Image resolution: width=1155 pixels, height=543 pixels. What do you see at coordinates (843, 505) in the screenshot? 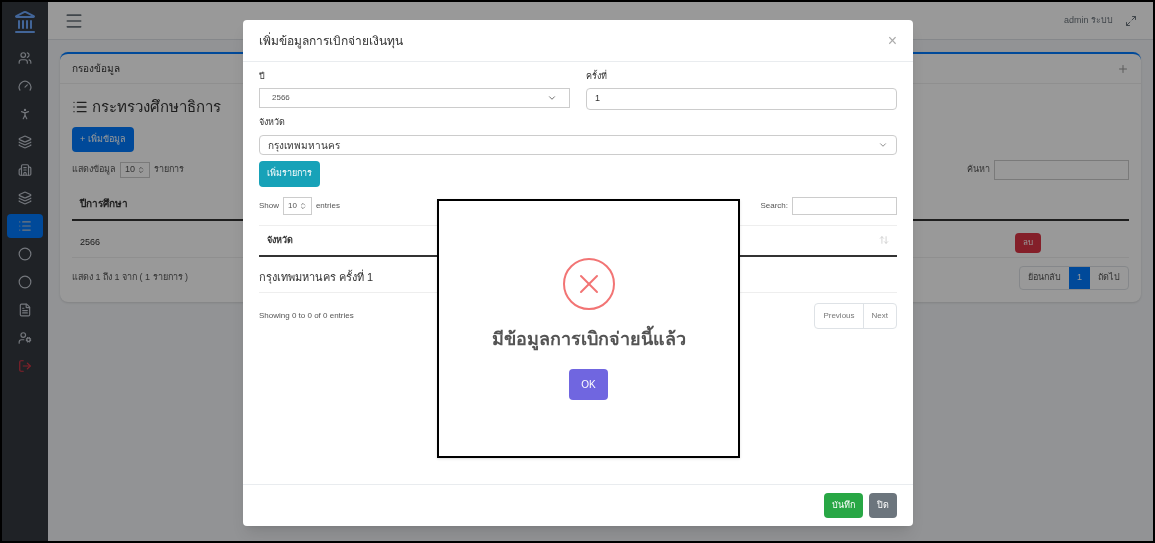
I see `save-button: บันทึก` at bounding box center [843, 505].